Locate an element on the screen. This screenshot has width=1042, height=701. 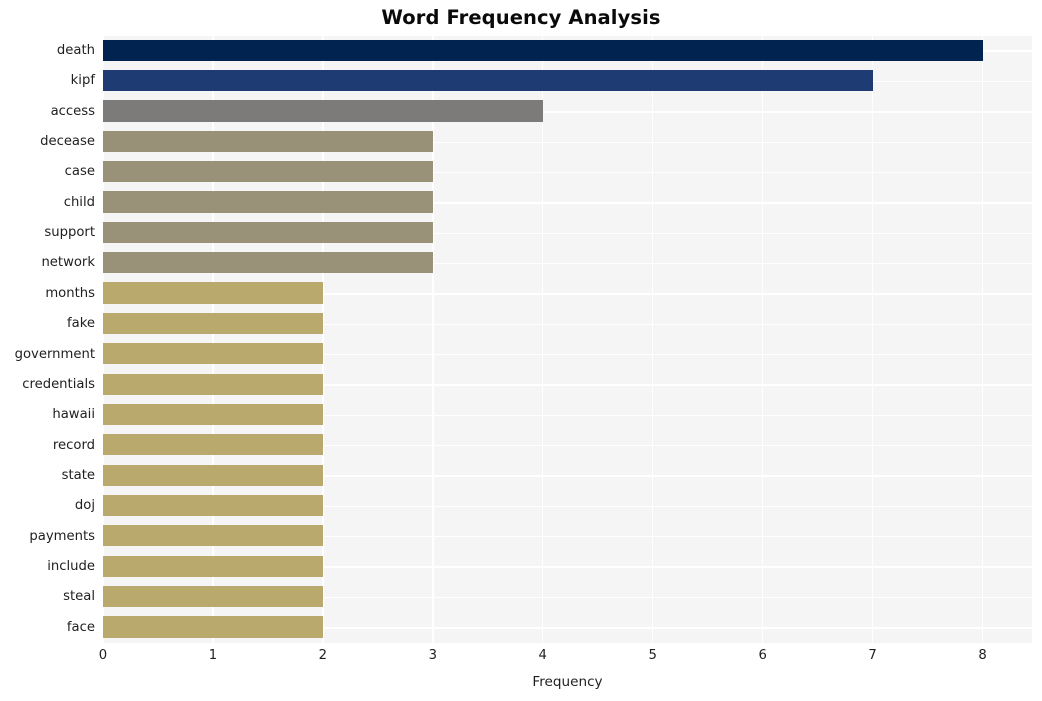
y-tick-label-face: face is located at coordinates (80, 627).